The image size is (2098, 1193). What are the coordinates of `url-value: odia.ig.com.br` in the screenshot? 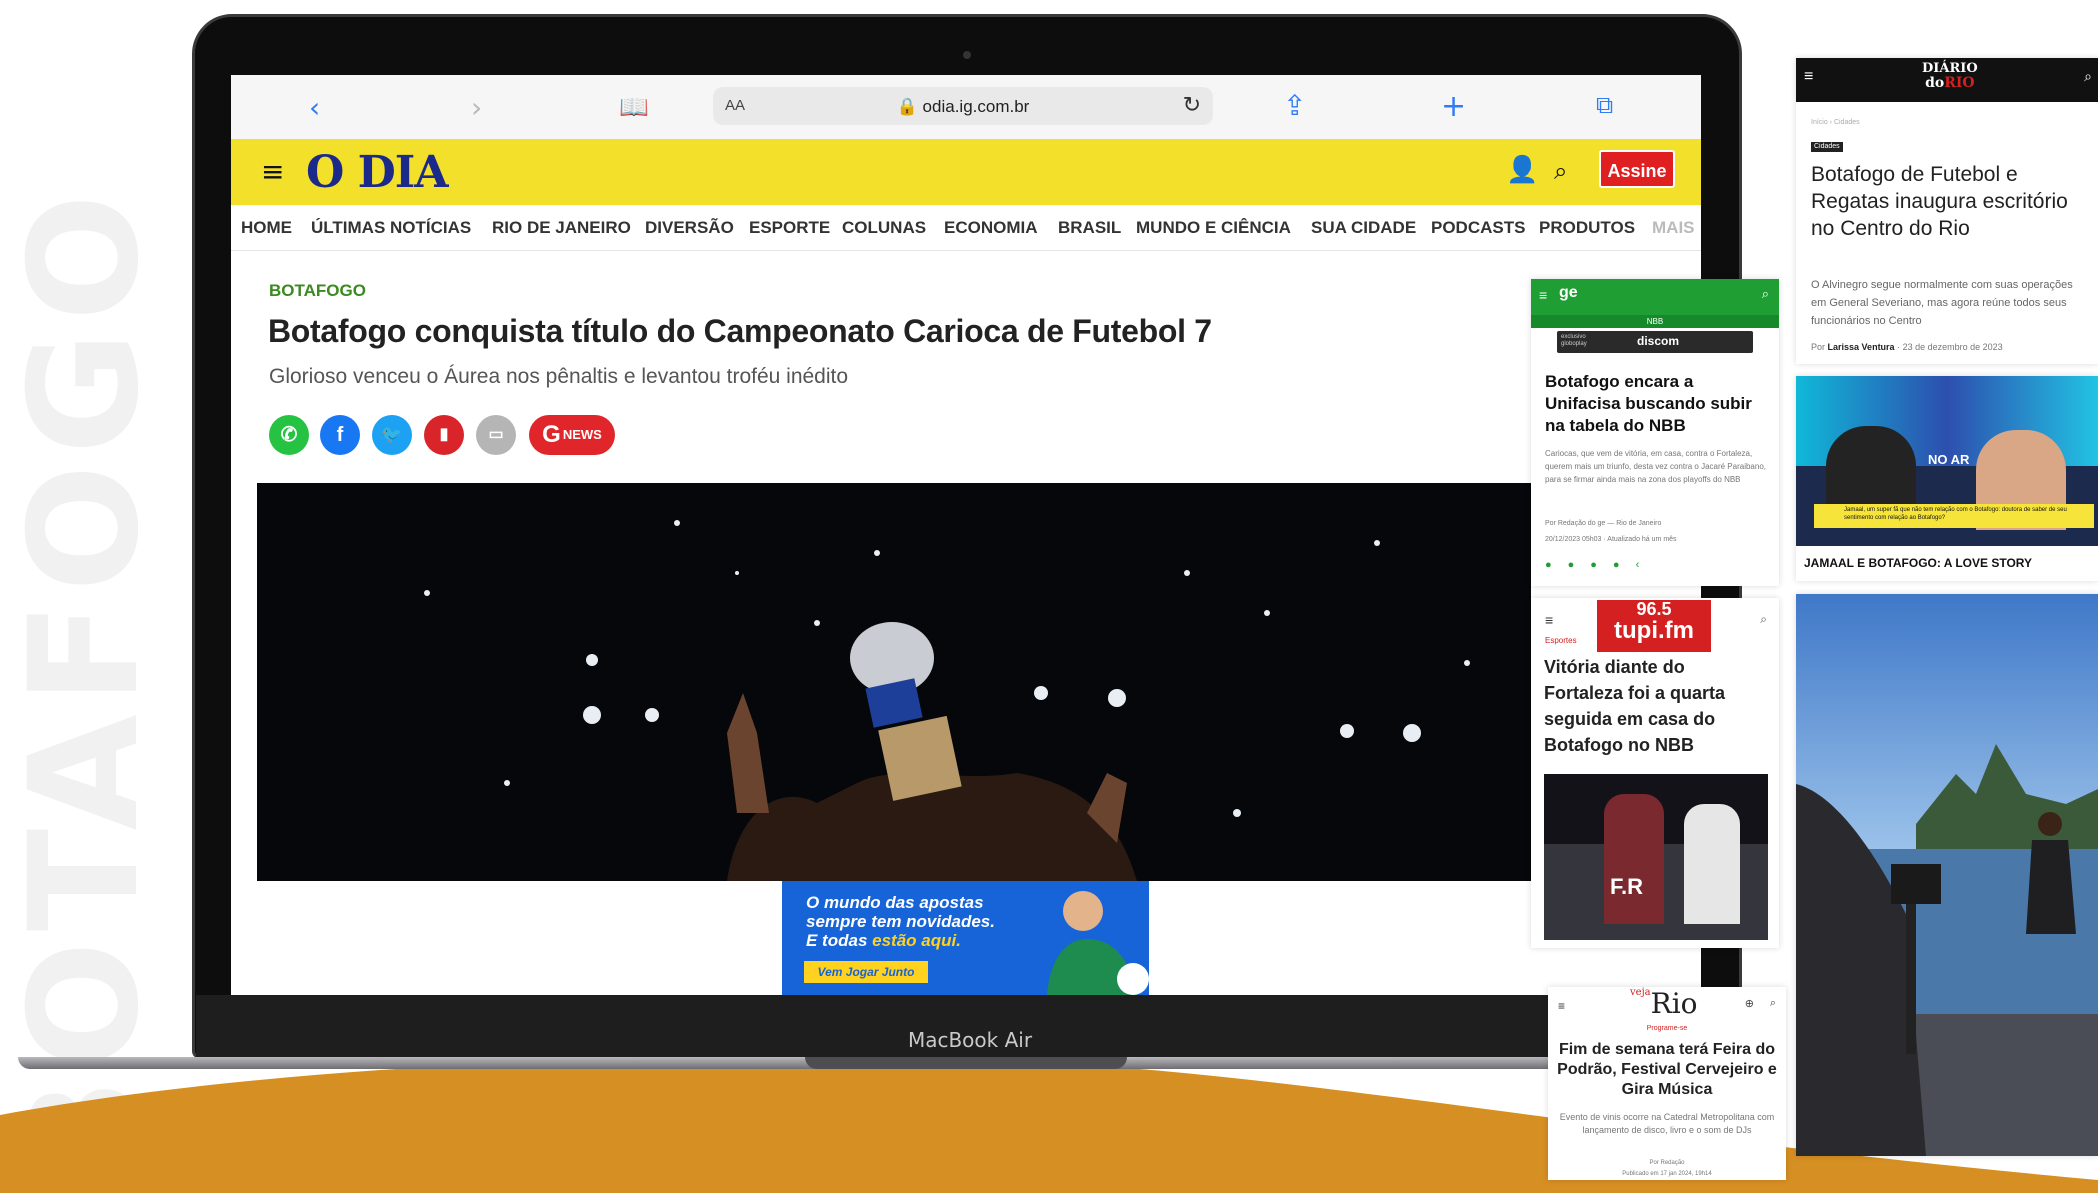 It's located at (976, 106).